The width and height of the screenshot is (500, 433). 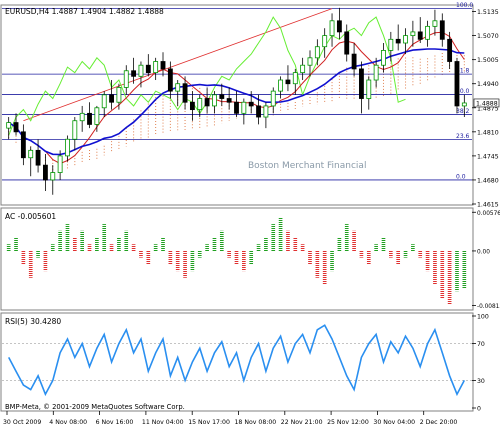 What do you see at coordinates (463, 111) in the screenshot?
I see `fib-level-label: 38.2` at bounding box center [463, 111].